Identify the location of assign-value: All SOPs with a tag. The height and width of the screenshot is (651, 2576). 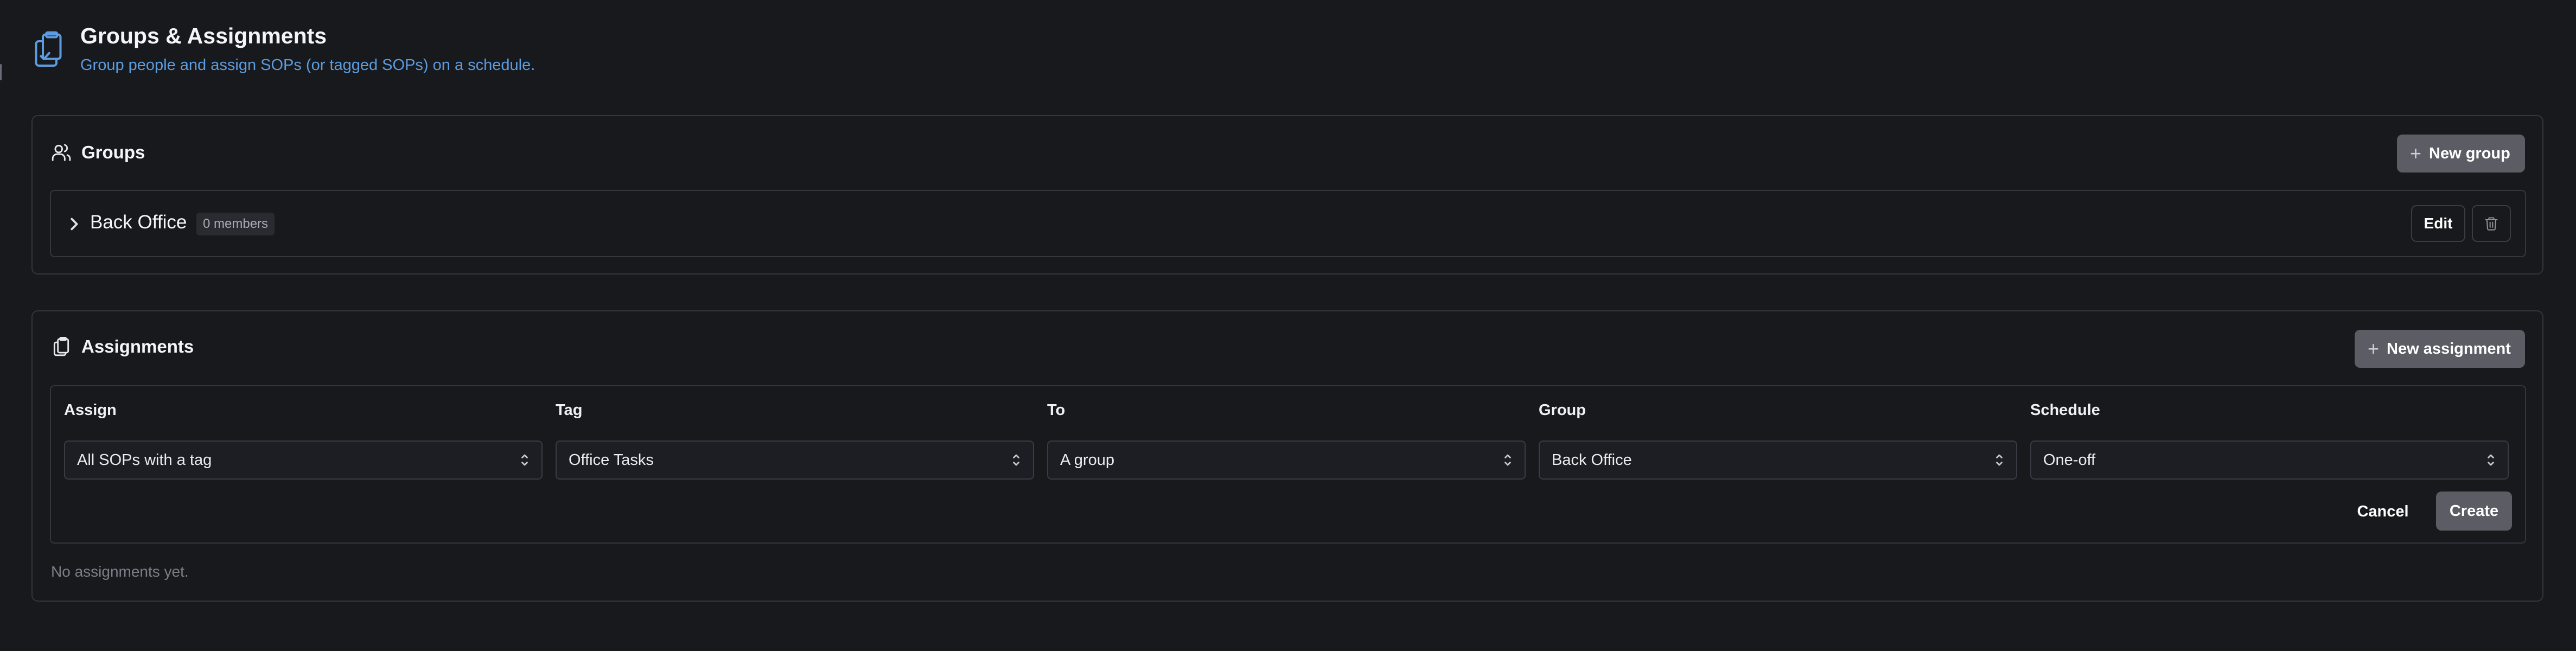
(144, 460).